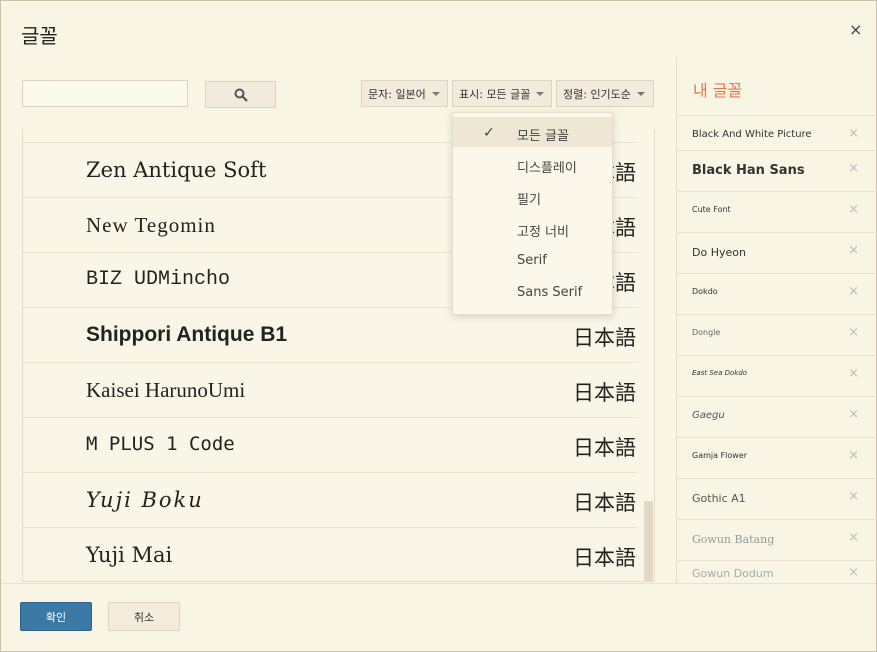  I want to click on dropdown-item-label: 디스플레이, so click(547, 168).